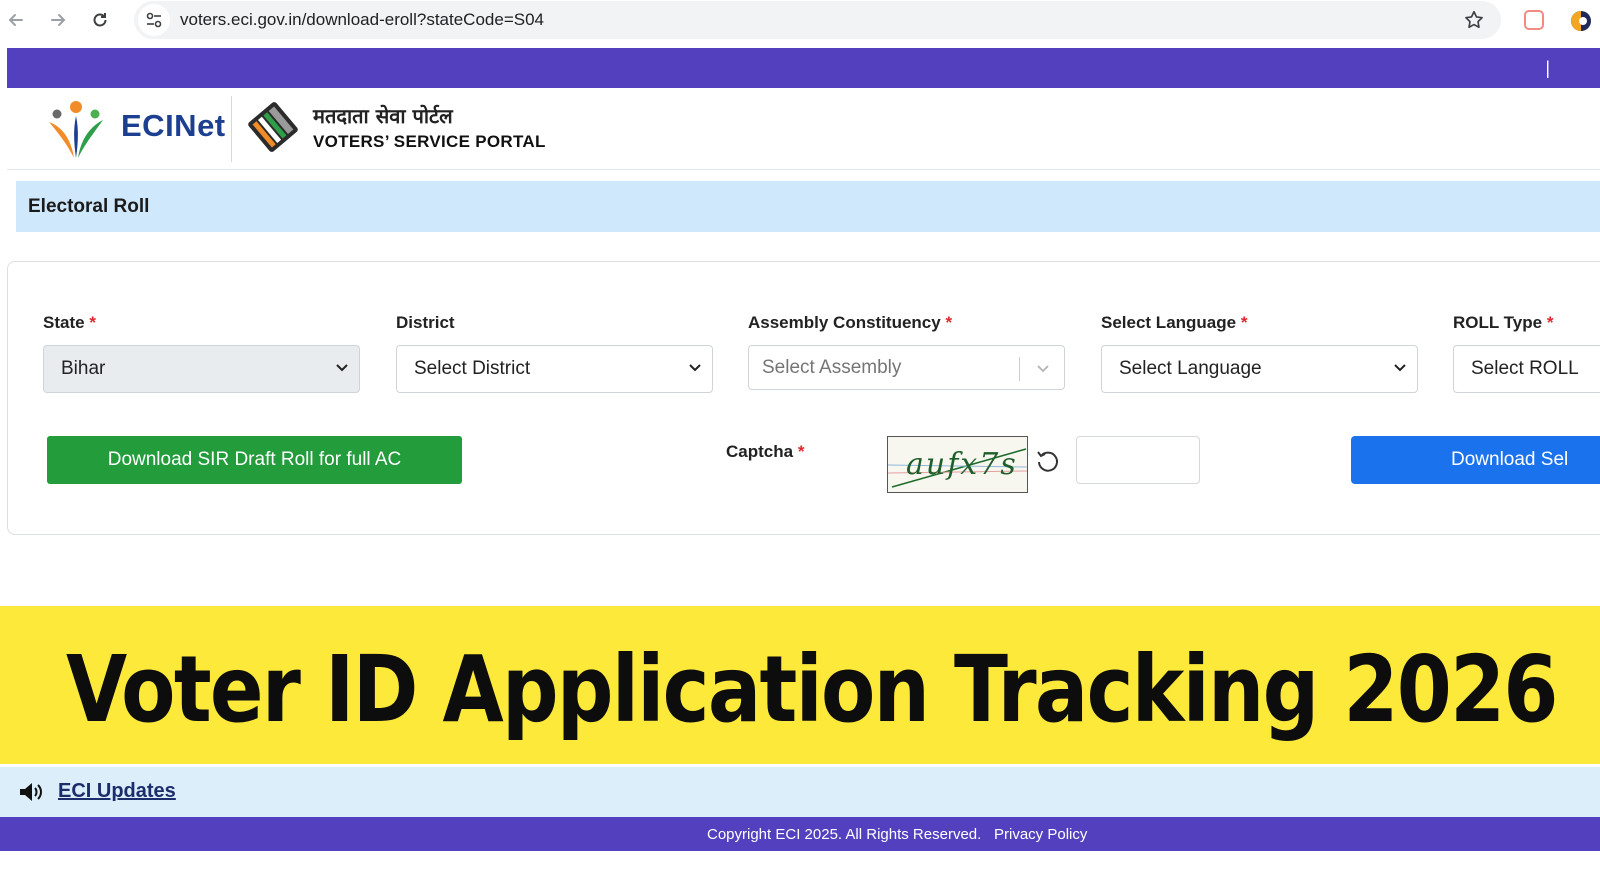 The image size is (1600, 894). Describe the element at coordinates (844, 322) in the screenshot. I see `assembly-label-text: Assembly Constituency` at that location.